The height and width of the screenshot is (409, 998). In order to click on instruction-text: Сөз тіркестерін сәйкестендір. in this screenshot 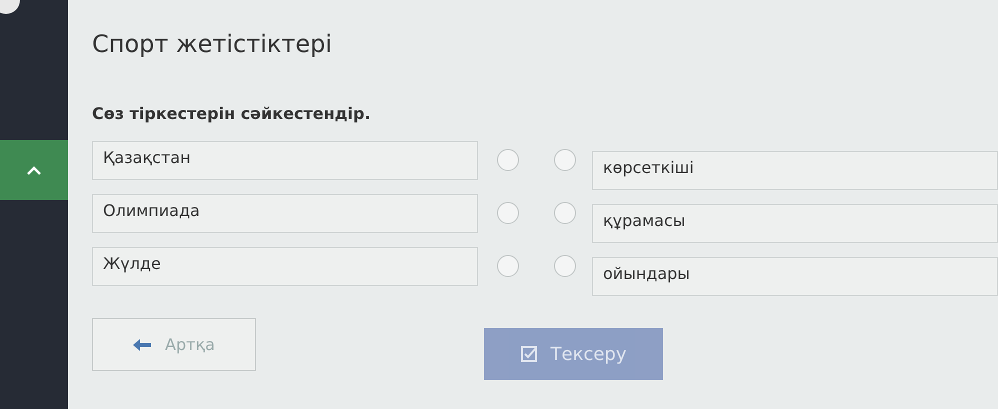, I will do `click(232, 113)`.